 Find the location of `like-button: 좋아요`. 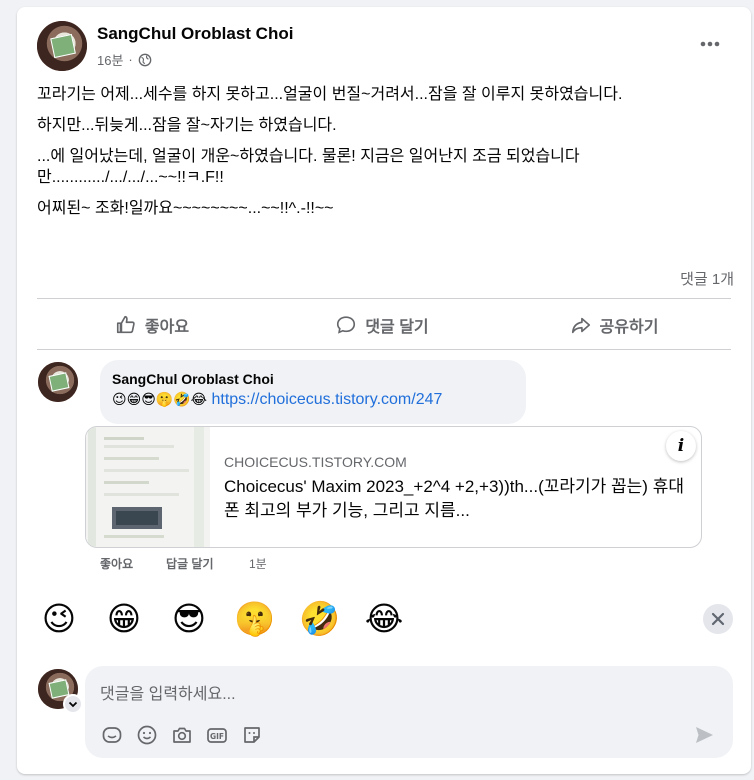

like-button: 좋아요 is located at coordinates (152, 325).